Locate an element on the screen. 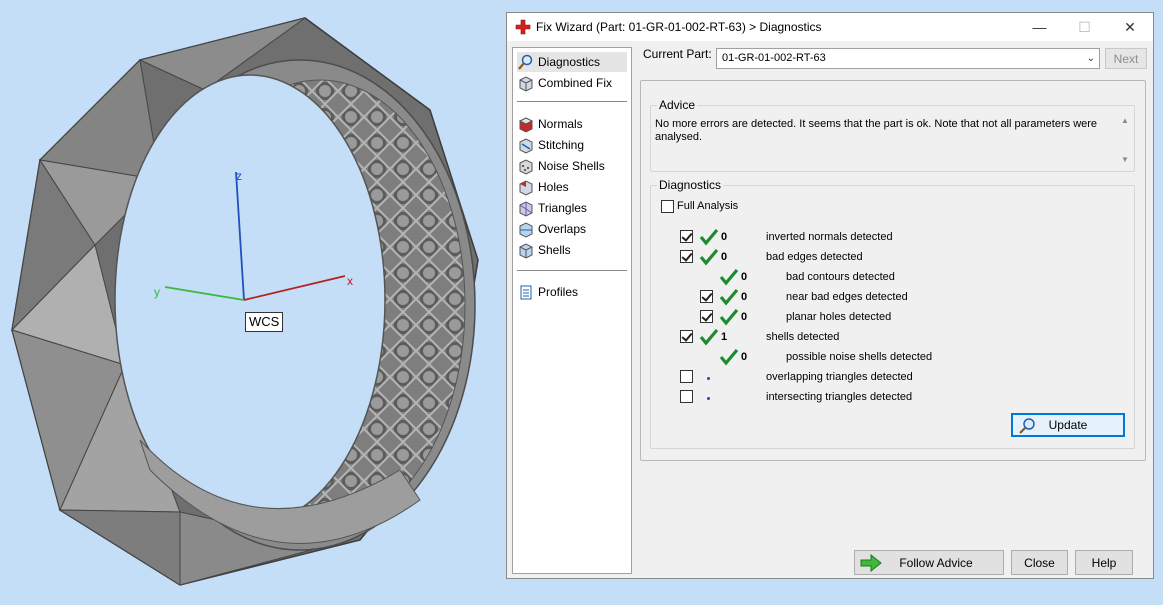 Image resolution: width=1163 pixels, height=605 pixels. sidebar-item-stitching: Stitching is located at coordinates (572, 145).